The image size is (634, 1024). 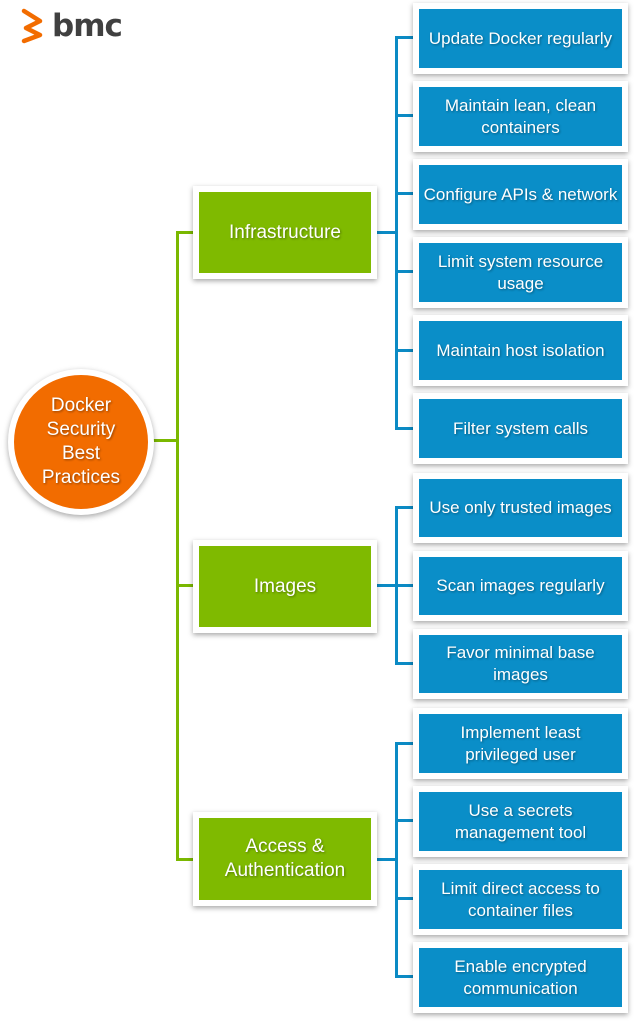 I want to click on category-access-authentication: Access & Authentication, so click(x=285, y=859).